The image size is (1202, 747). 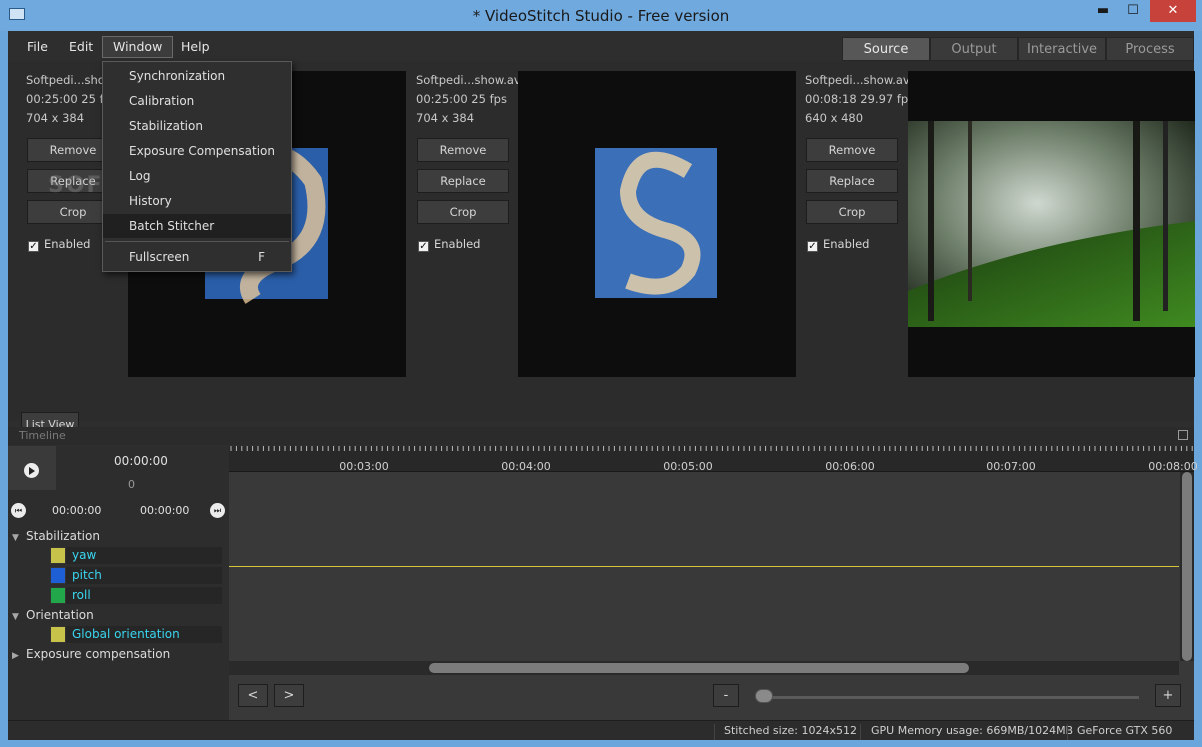 What do you see at coordinates (138, 47) in the screenshot?
I see `menu-window: Window` at bounding box center [138, 47].